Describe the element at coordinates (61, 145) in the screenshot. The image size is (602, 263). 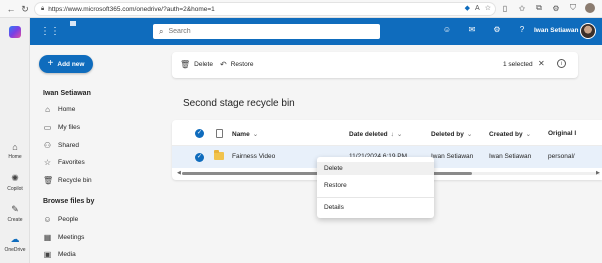
I see `nav-item-shared: ⚇ Shared` at that location.